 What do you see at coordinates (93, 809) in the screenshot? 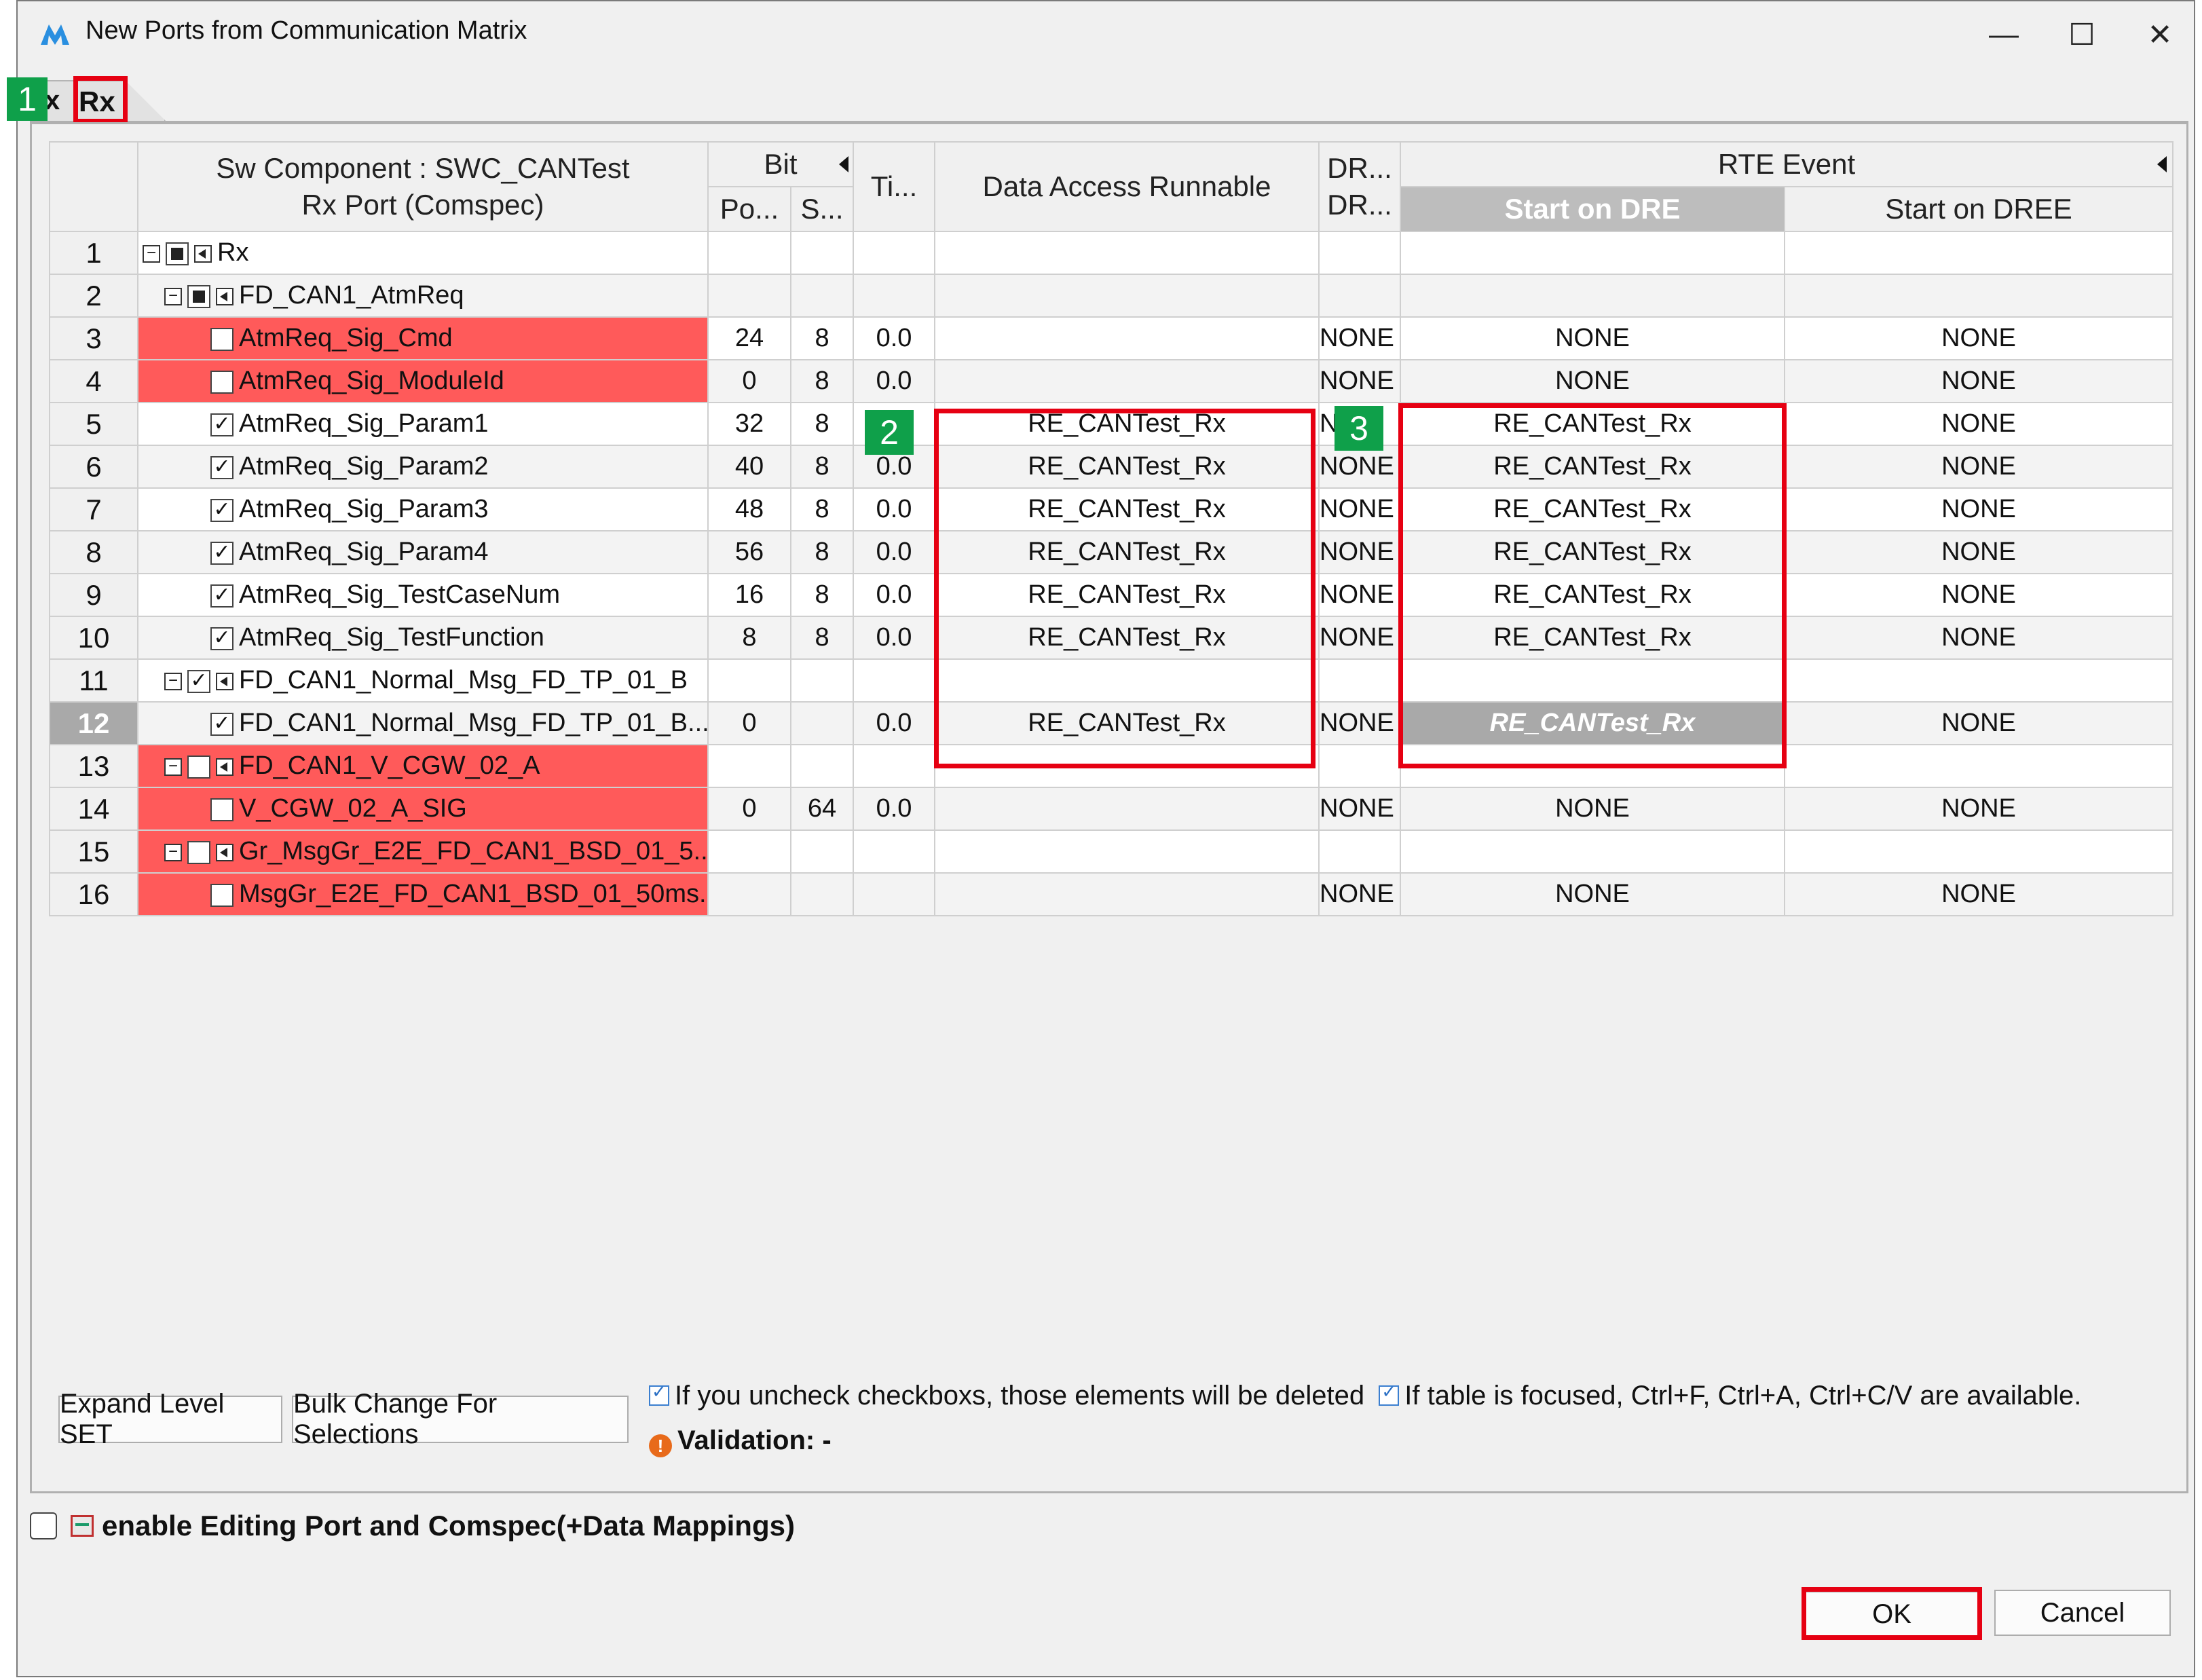
I see `row-number: 14` at bounding box center [93, 809].